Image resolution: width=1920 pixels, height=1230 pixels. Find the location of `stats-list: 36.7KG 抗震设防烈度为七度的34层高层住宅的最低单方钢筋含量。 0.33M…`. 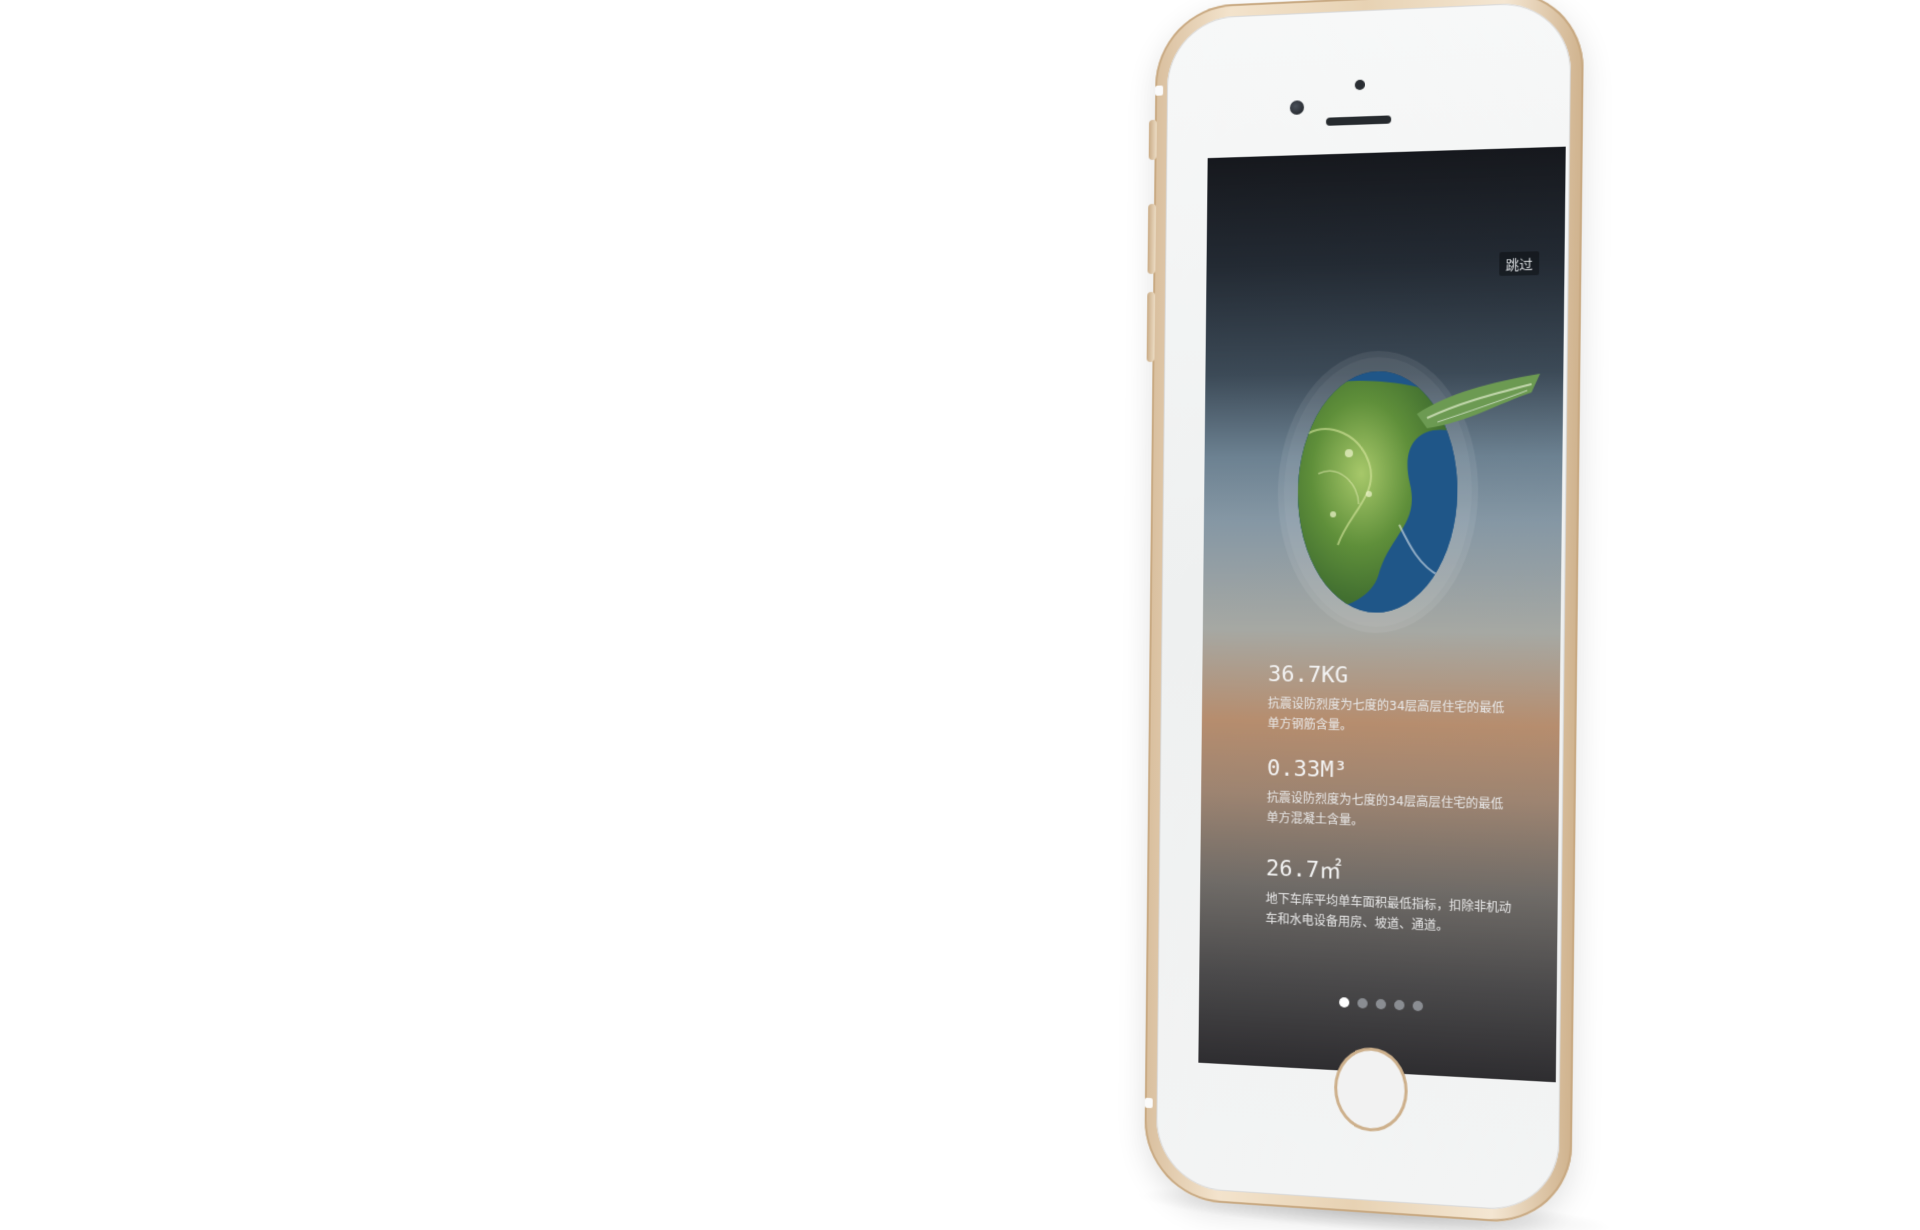

stats-list: 36.7KG 抗震设防烈度为七度的34层高层住宅的最低单方钢筋含量。 0.33M… is located at coordinates (1389, 812).